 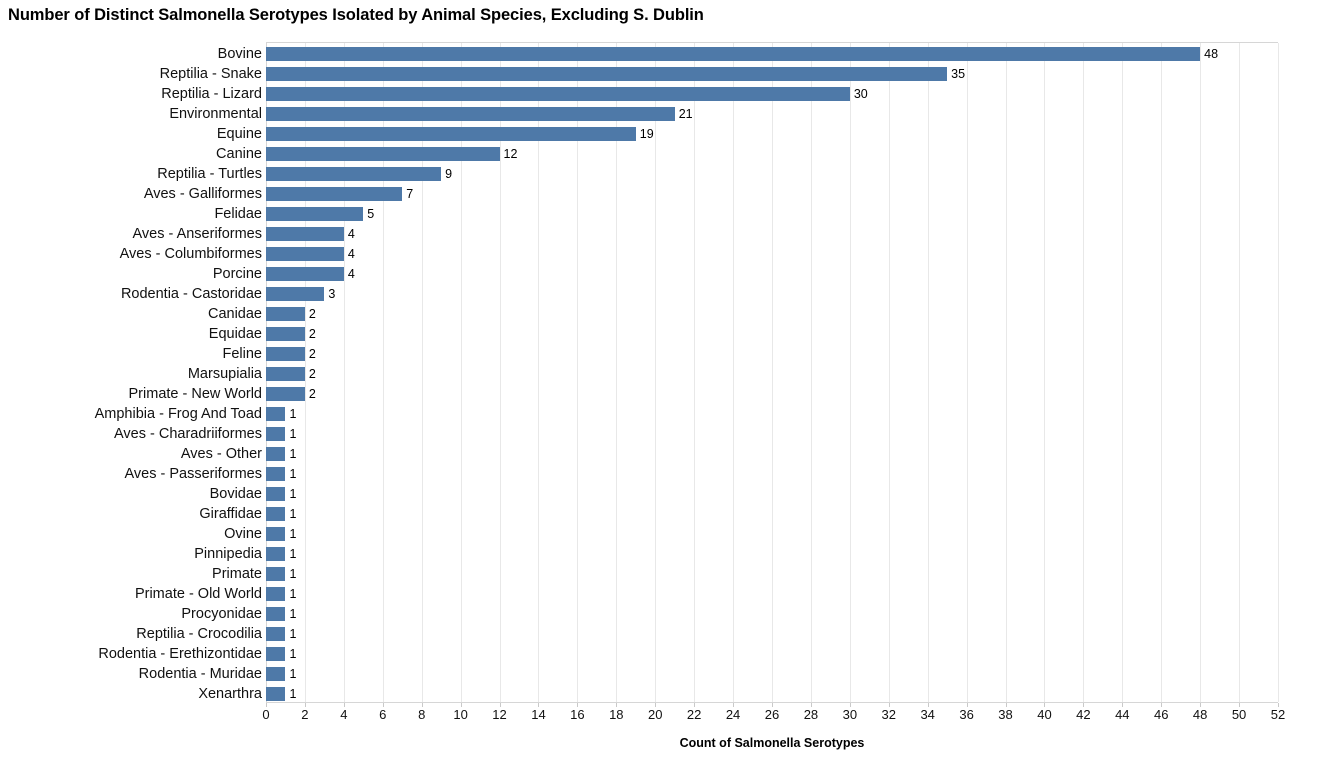 What do you see at coordinates (238, 214) in the screenshot?
I see `category-label: Felidae` at bounding box center [238, 214].